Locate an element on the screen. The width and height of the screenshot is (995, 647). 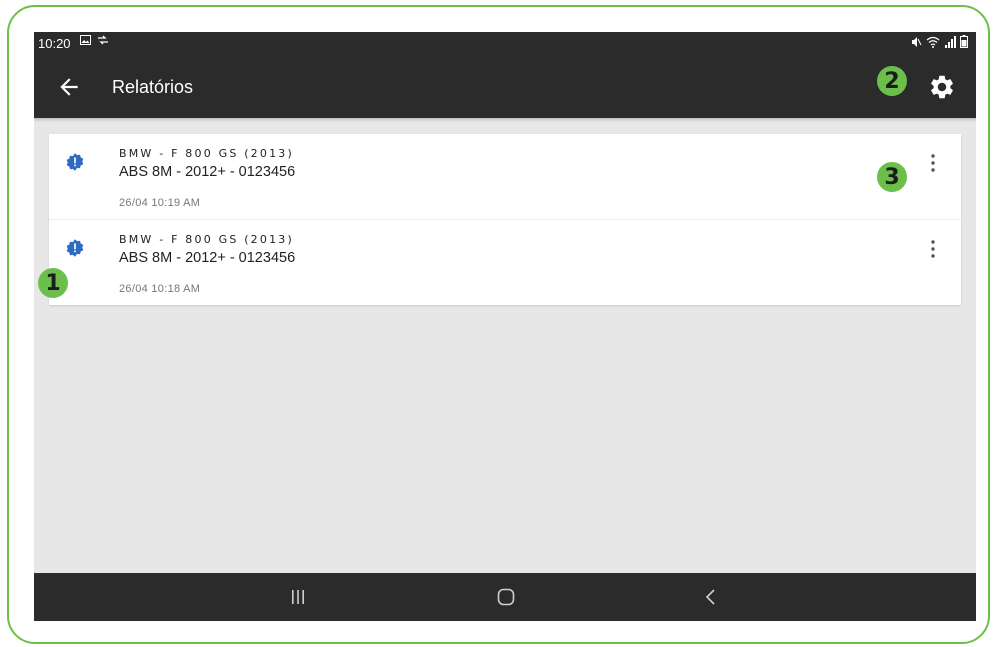
recent-apps-icon is located at coordinates (298, 597).